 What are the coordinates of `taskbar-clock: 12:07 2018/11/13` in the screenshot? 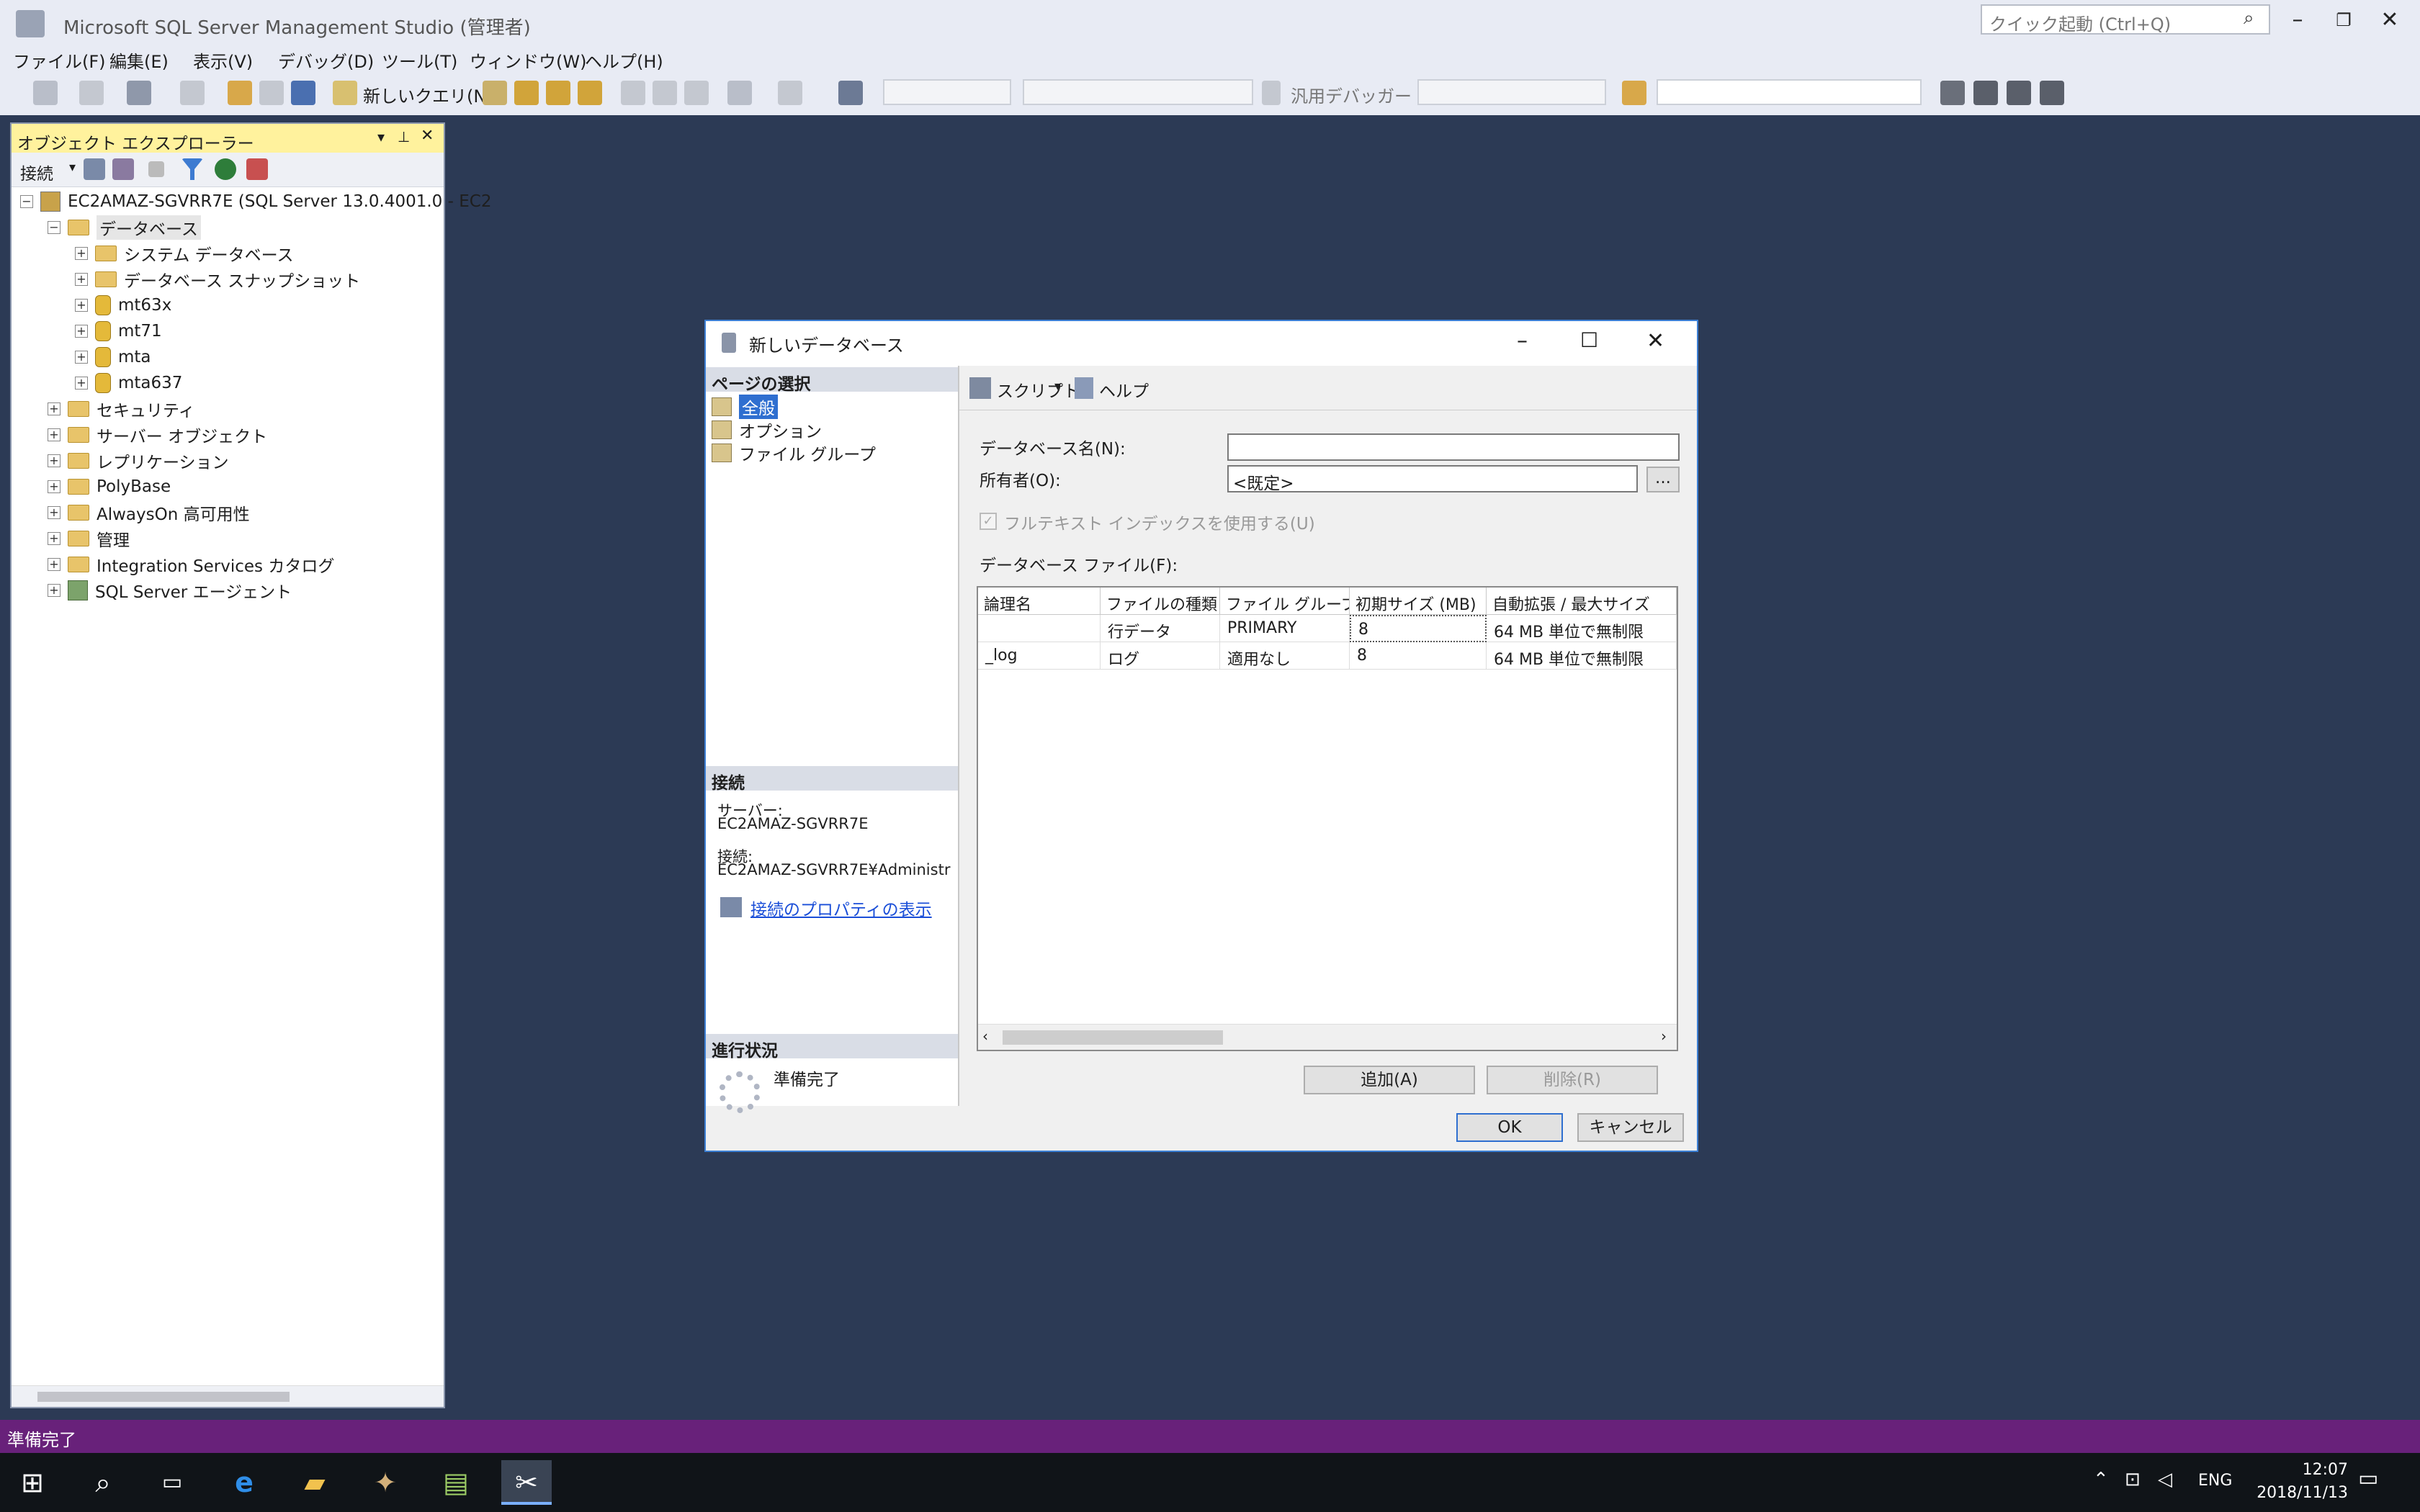 It's located at (2302, 1482).